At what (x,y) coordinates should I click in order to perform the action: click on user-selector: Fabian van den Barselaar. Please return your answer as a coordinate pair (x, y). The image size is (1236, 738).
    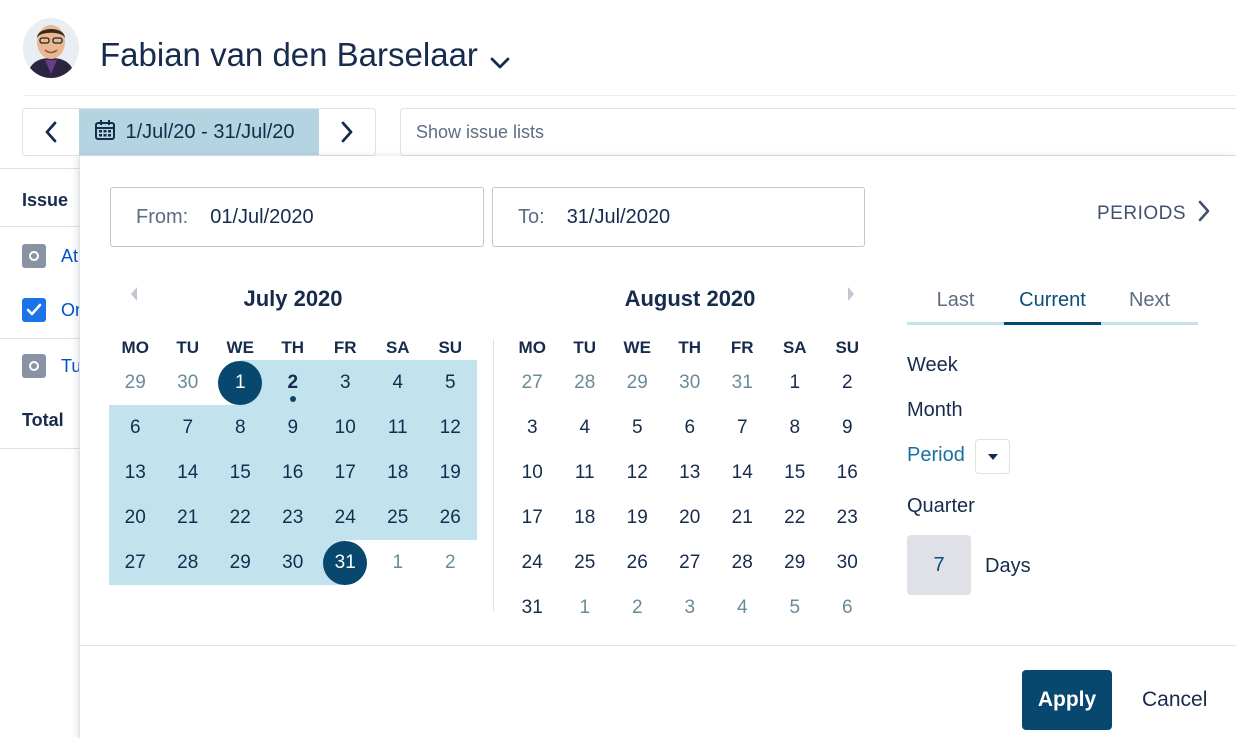
    Looking at the image, I should click on (305, 55).